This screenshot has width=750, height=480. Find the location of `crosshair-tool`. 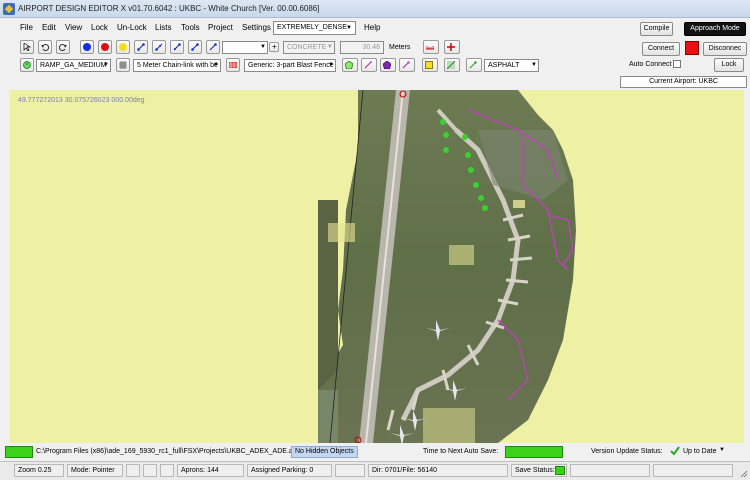

crosshair-tool is located at coordinates (452, 47).